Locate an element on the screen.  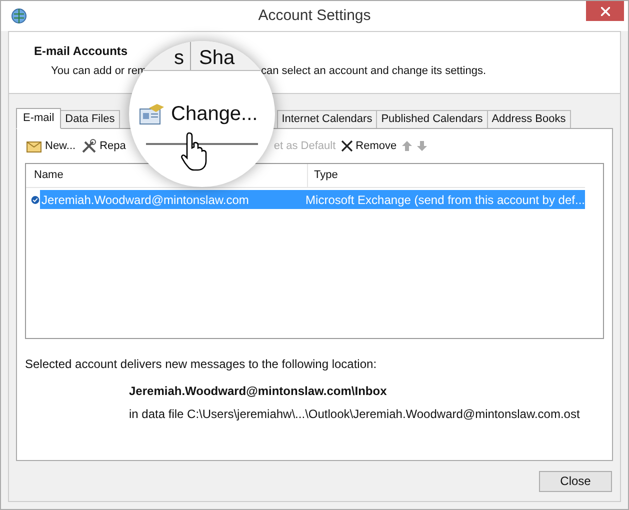
tools-icon is located at coordinates (88, 146).